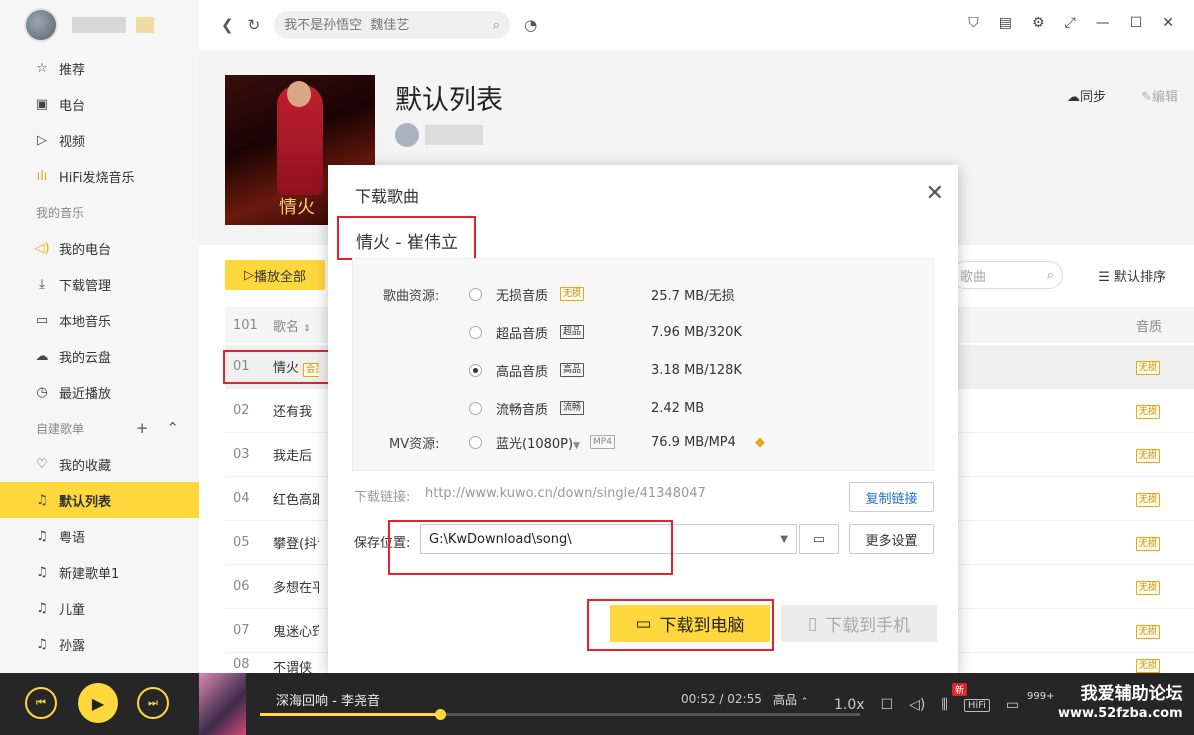  Describe the element at coordinates (42, 320) in the screenshot. I see `monitor-icon: ▭` at that location.